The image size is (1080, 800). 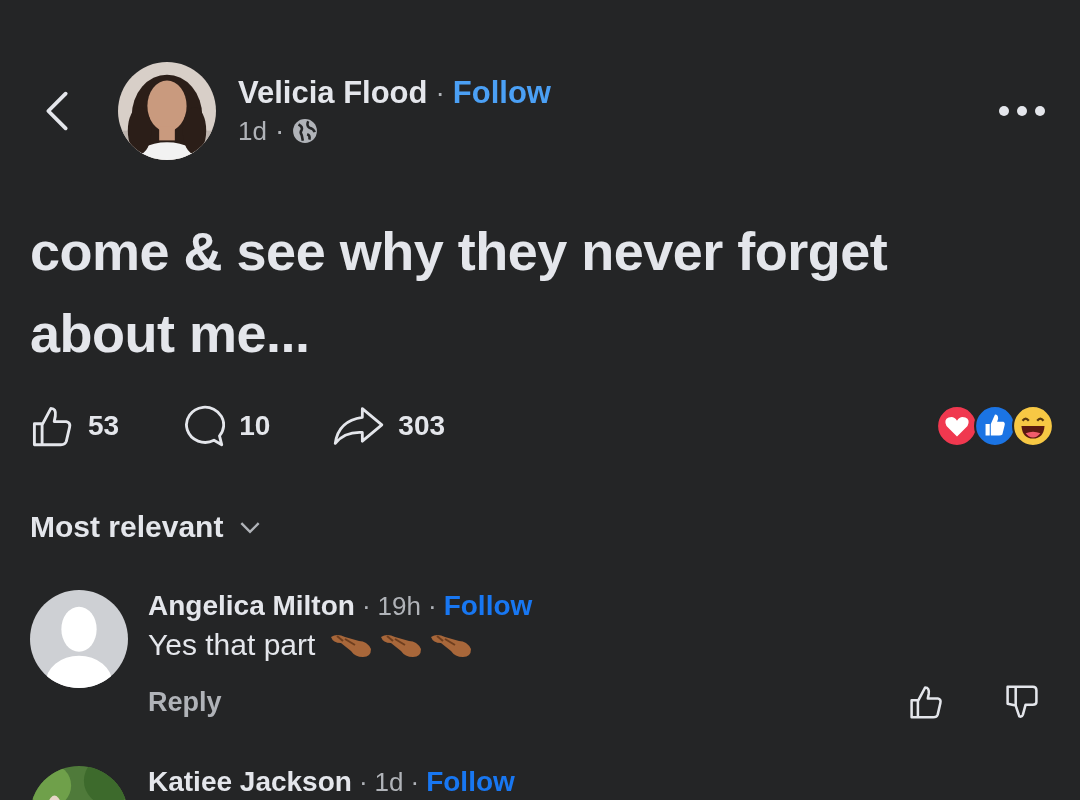 I want to click on comment-time: 1d, so click(x=389, y=782).